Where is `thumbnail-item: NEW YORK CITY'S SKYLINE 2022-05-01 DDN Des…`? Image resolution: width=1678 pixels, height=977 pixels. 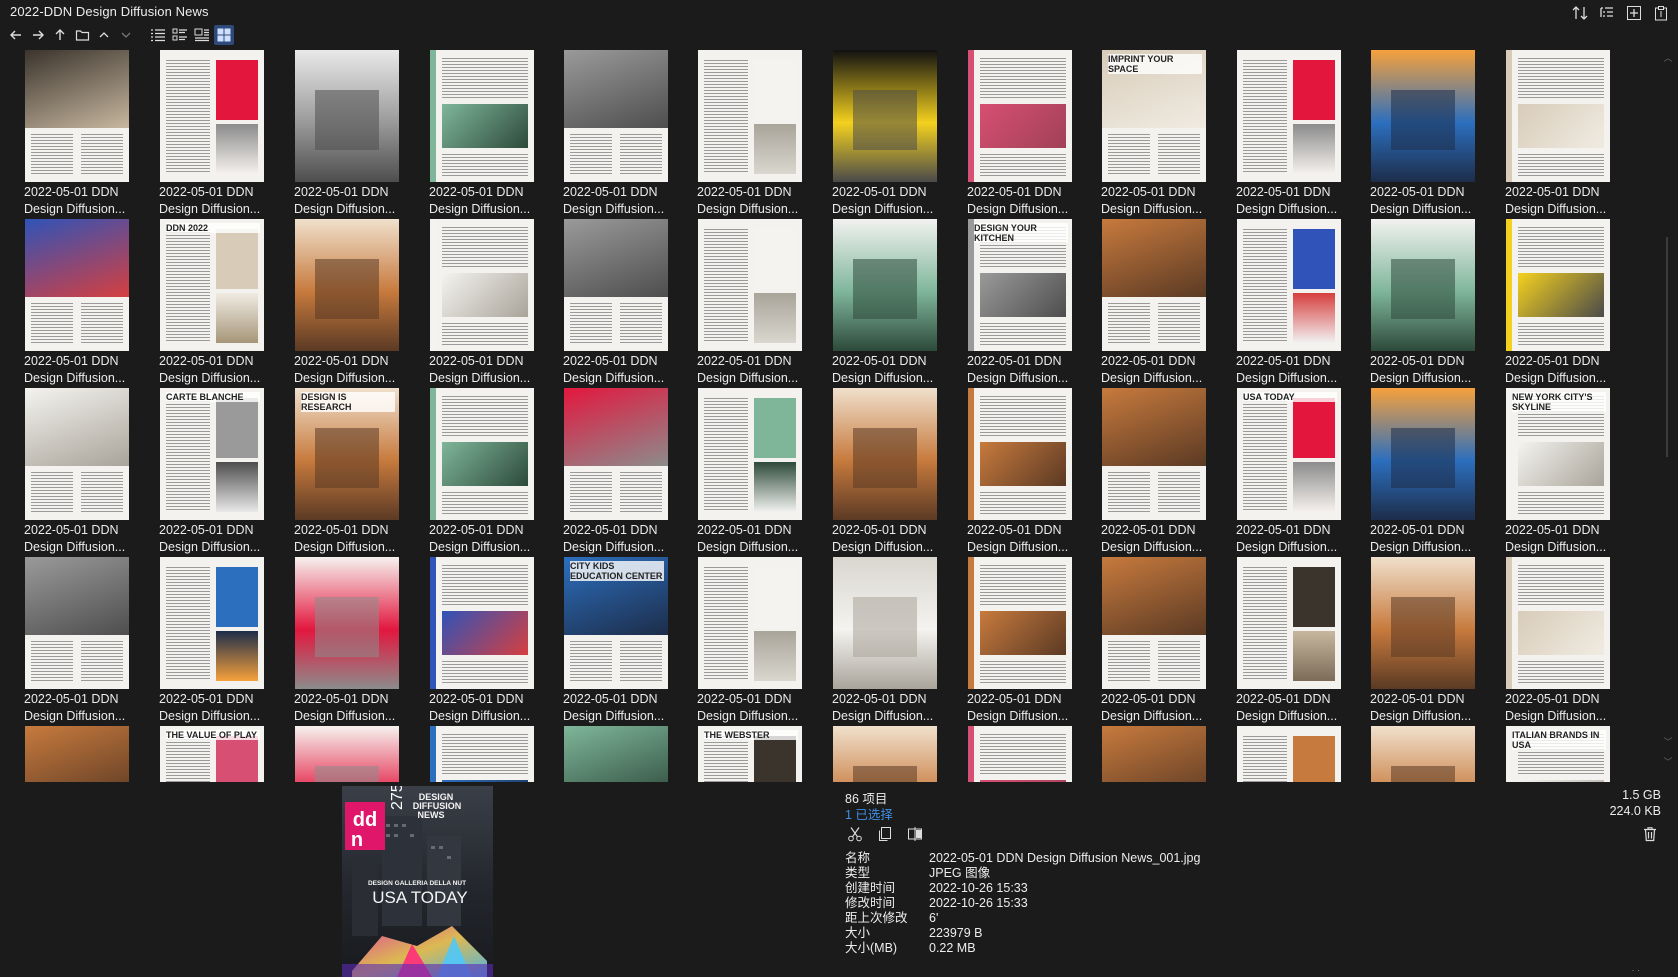 thumbnail-item: NEW YORK CITY'S SKYLINE 2022-05-01 DDN Des… is located at coordinates (1568, 470).